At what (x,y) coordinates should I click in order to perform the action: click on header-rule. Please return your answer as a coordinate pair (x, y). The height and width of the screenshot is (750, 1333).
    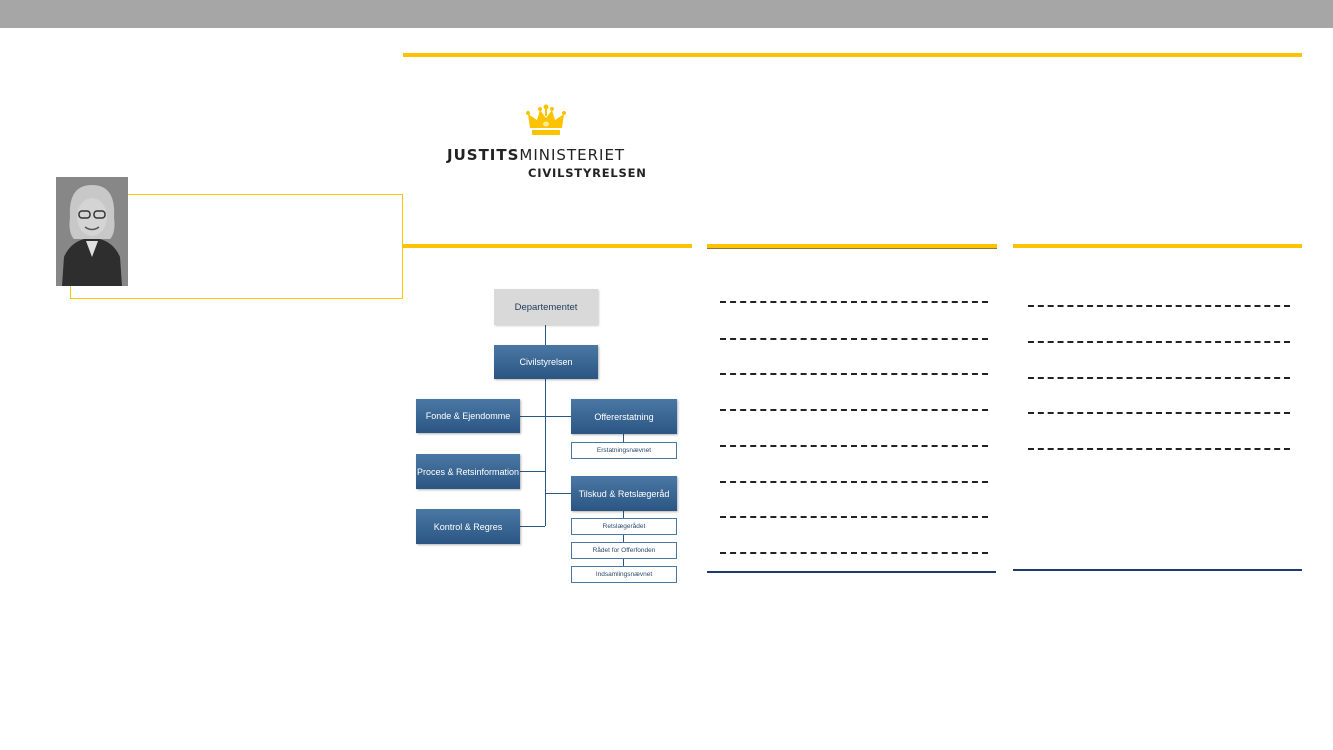
    Looking at the image, I should click on (852, 55).